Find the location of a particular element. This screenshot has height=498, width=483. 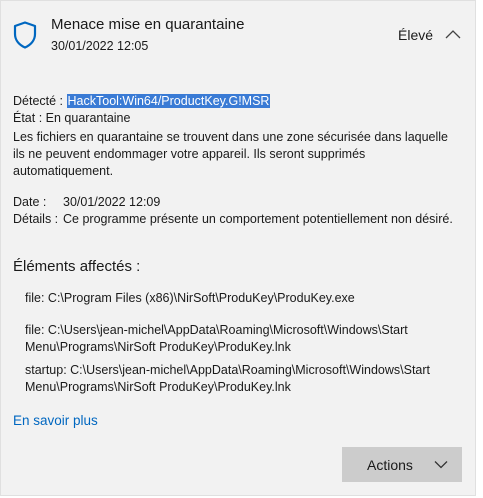

date-row: Date : 30/01/2022 12:09 is located at coordinates (238, 202).